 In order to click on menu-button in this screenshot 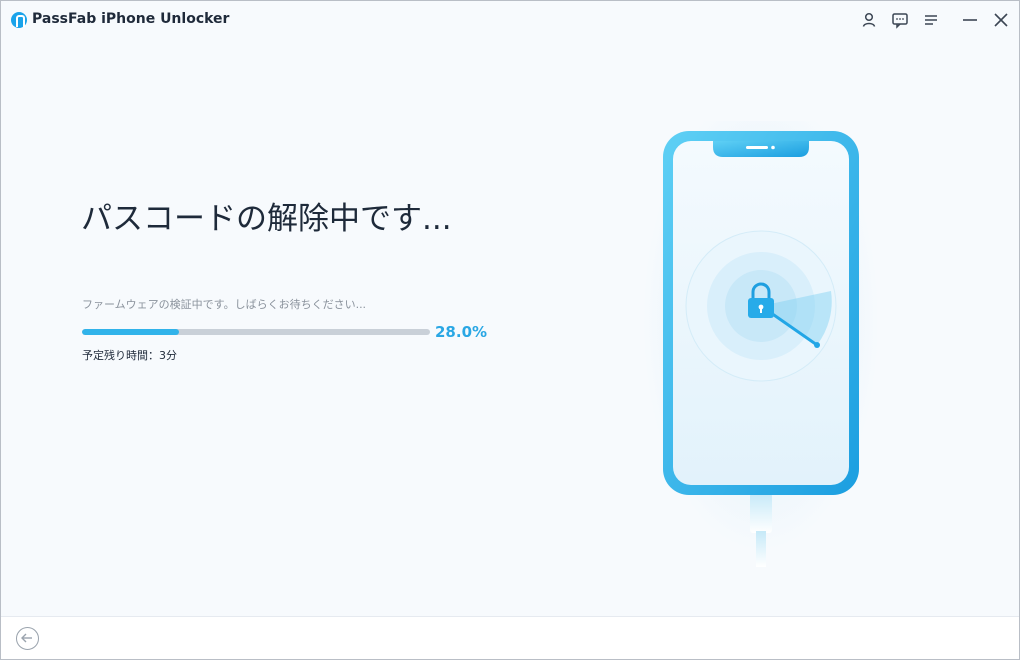, I will do `click(931, 20)`.